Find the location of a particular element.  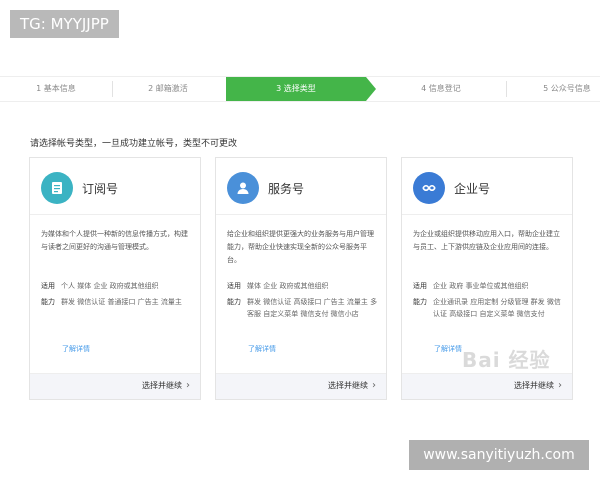

apply-row: 适用 个人 媒体 企业 政府或其他组织 is located at coordinates (117, 286).